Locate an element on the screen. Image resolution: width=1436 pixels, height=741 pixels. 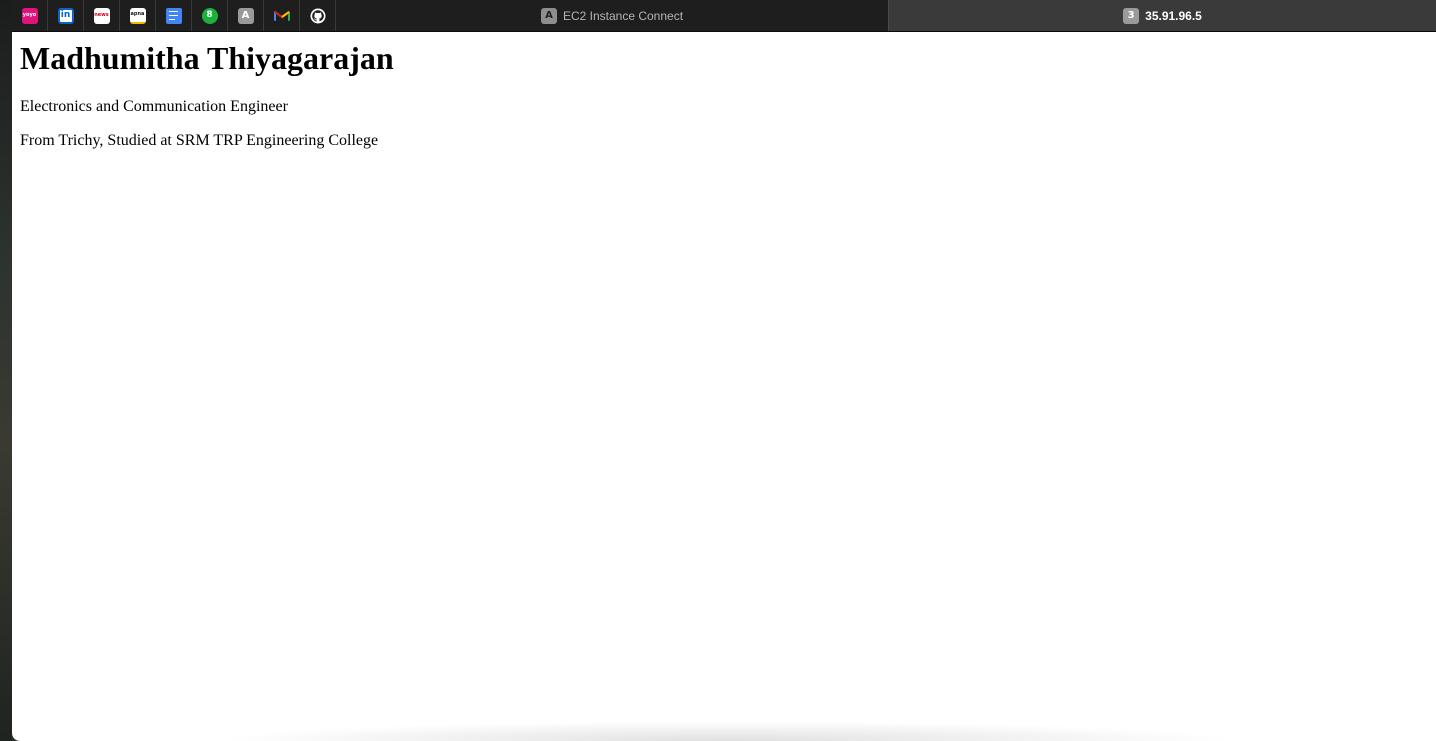
yoyo-icon: yoyo is located at coordinates (29, 15).